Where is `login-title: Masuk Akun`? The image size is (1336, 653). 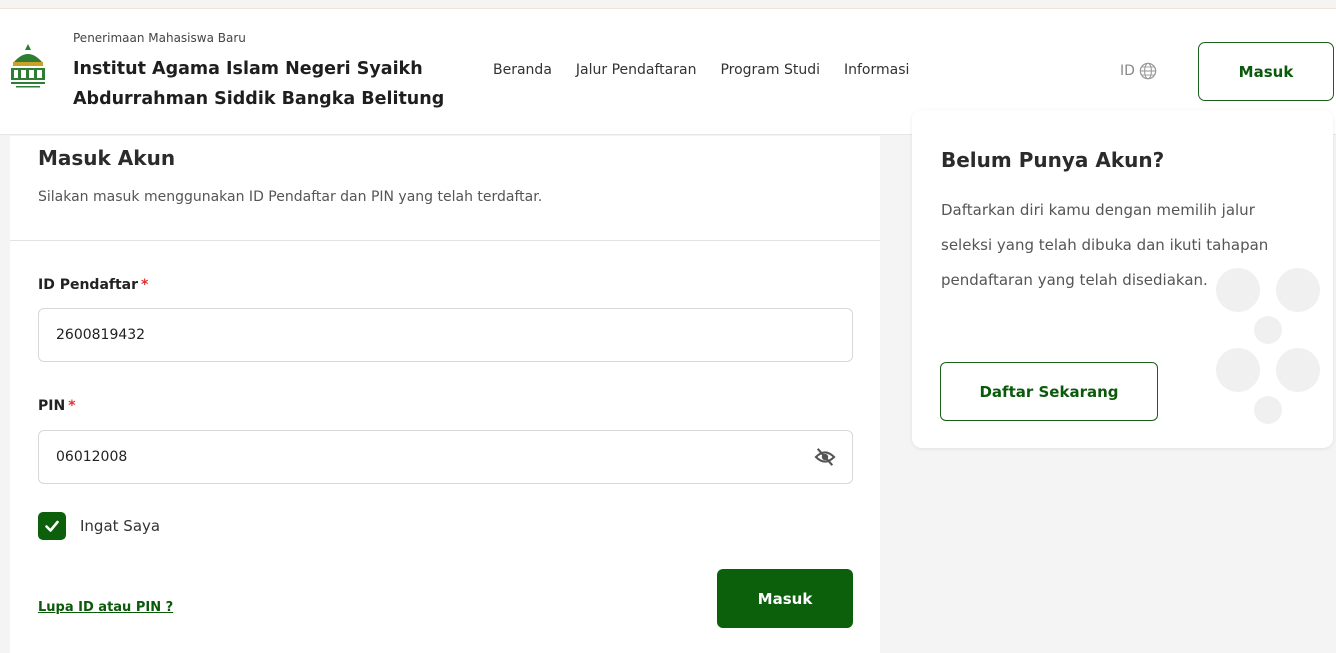 login-title: Masuk Akun is located at coordinates (107, 158).